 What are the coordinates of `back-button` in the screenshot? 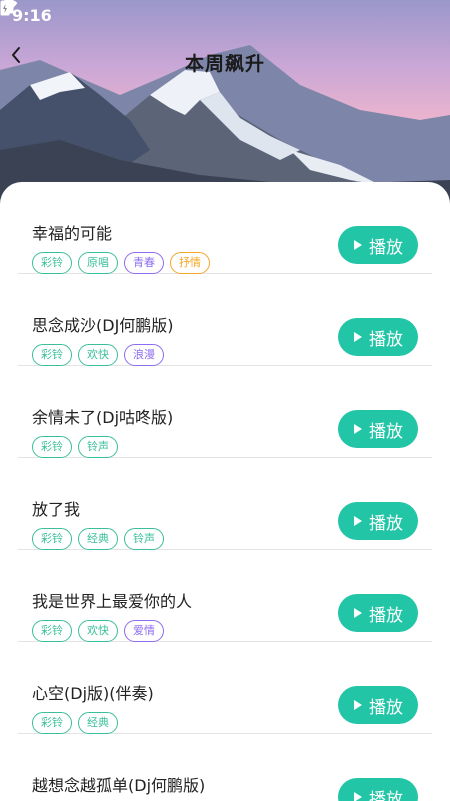 It's located at (26, 62).